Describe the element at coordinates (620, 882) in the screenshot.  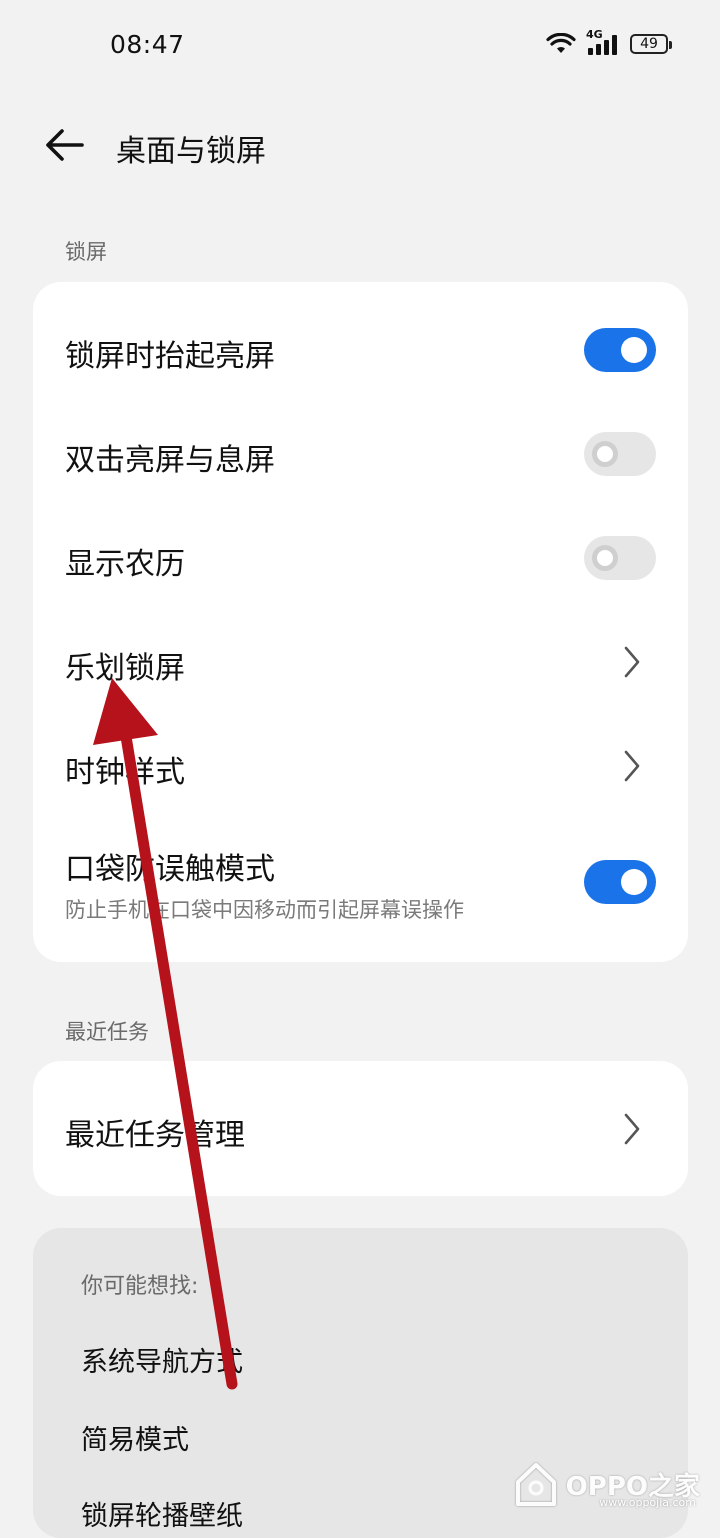
I see `pocket-mode-toggle` at that location.